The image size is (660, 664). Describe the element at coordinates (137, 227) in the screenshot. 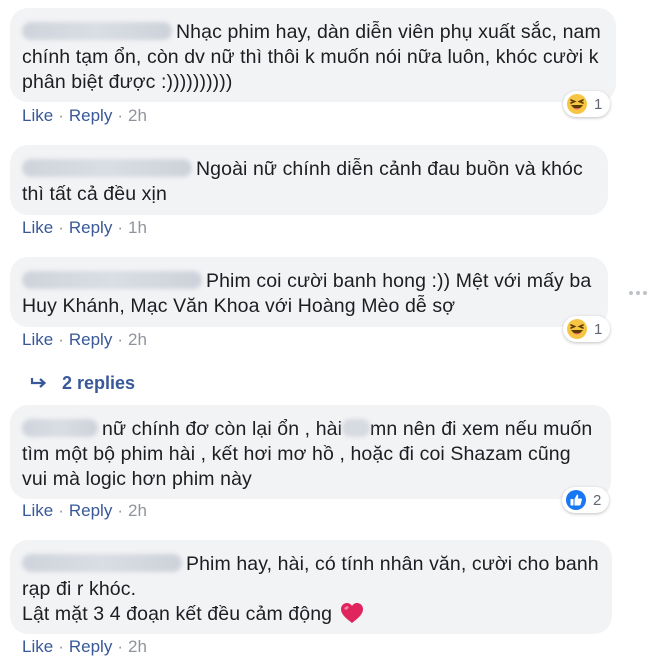

I see `comment-time: 1h` at that location.